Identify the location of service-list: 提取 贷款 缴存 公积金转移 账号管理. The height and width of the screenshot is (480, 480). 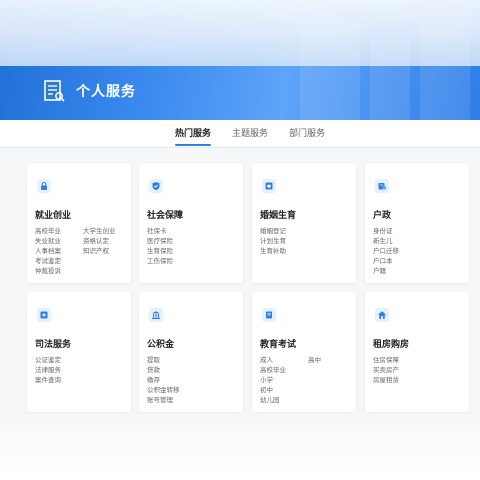
(194, 380).